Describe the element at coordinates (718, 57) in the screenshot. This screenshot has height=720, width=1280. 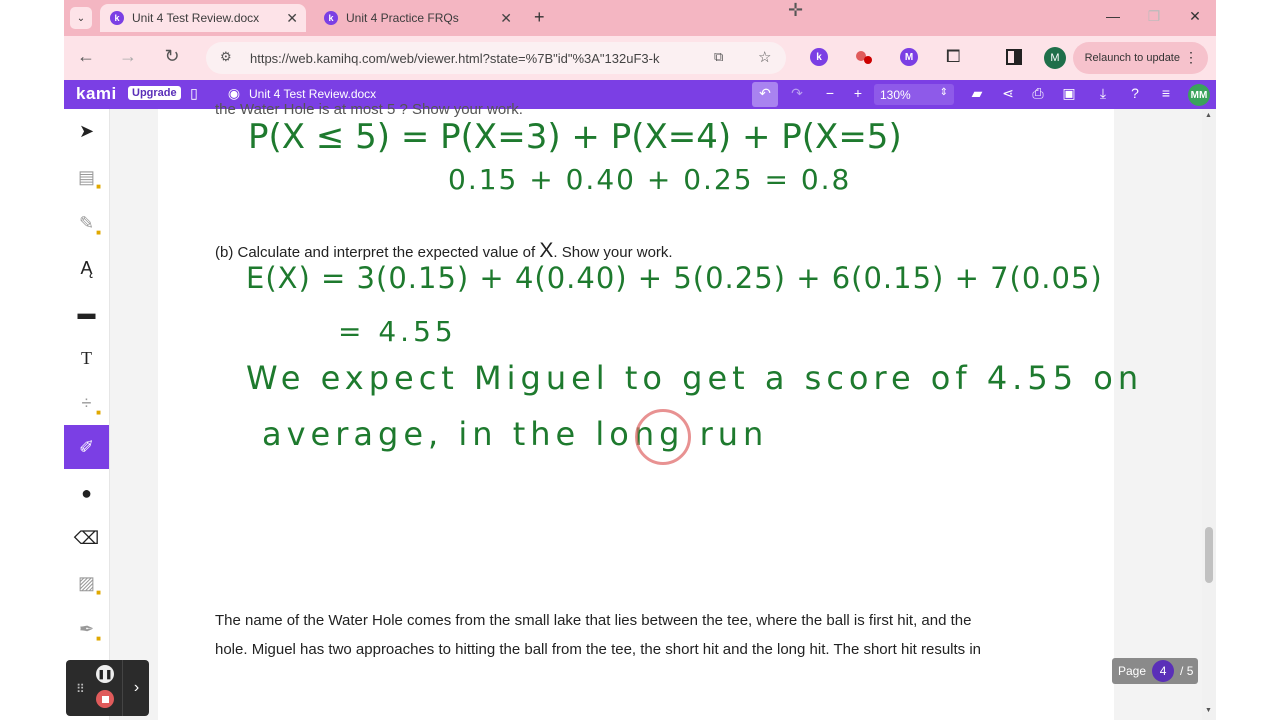
I see `cast-icon: ⧉` at that location.